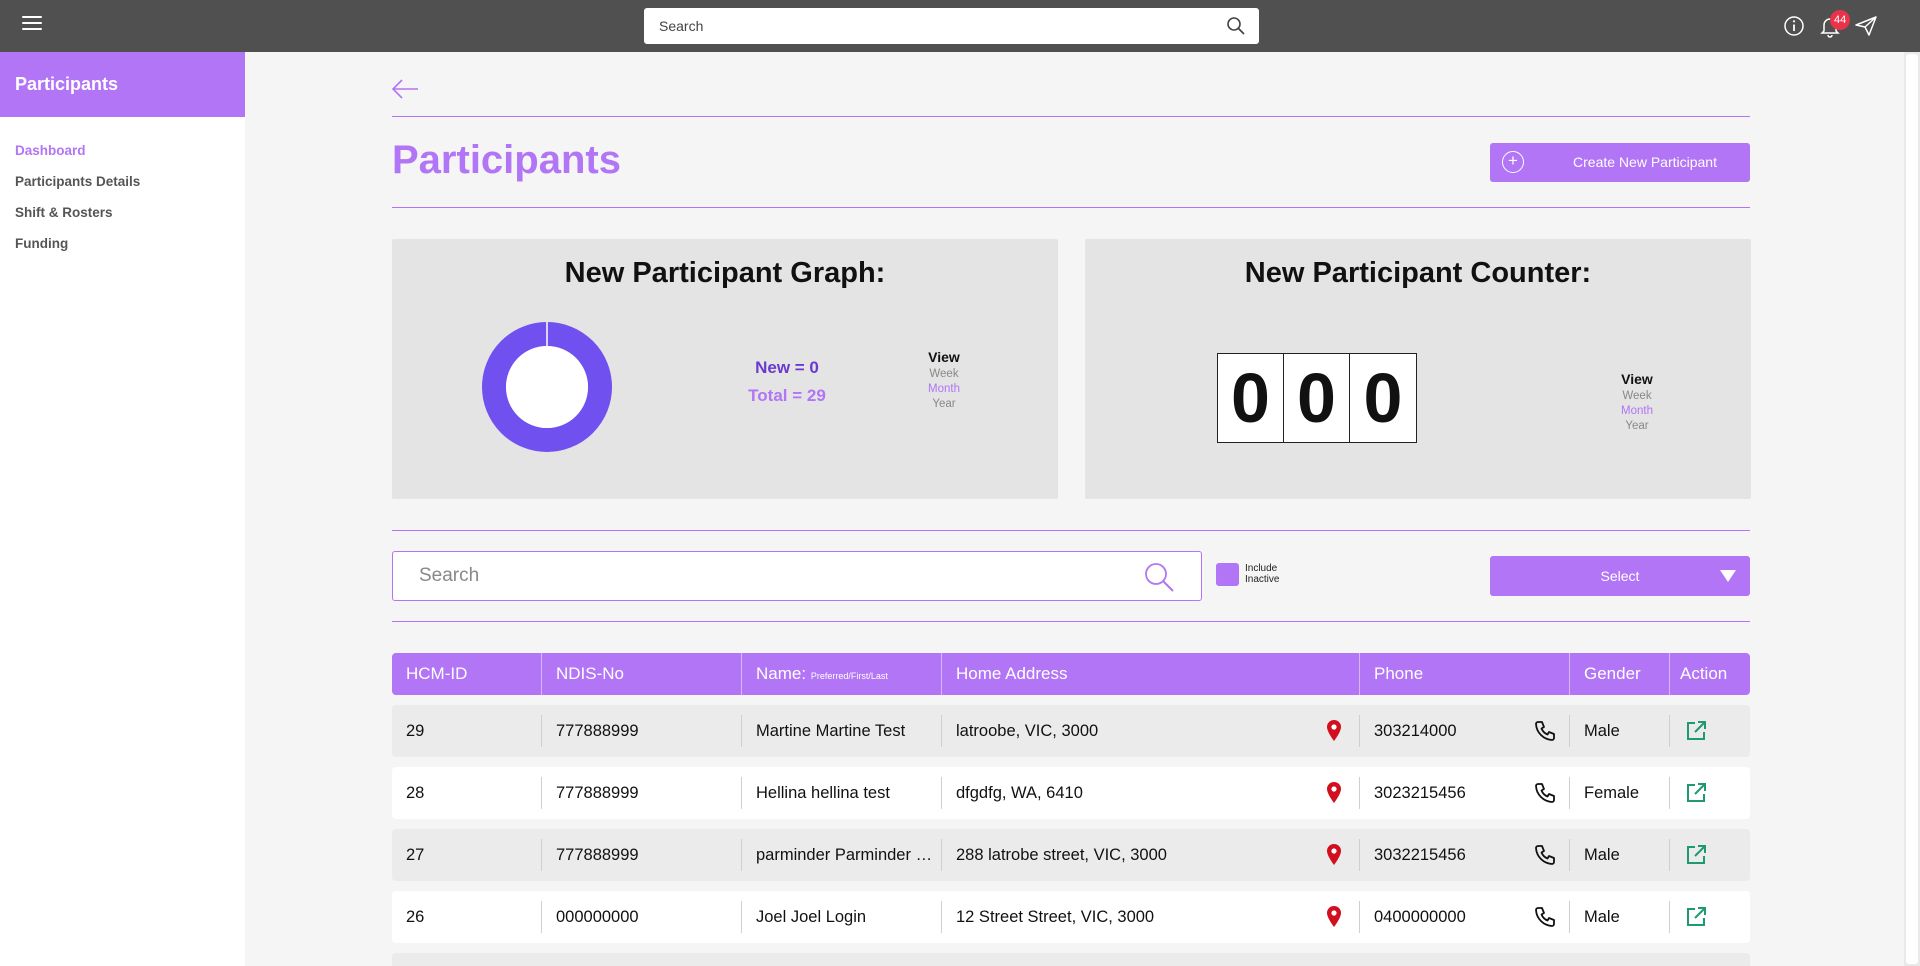  Describe the element at coordinates (32, 24) in the screenshot. I see `menu-icon` at that location.